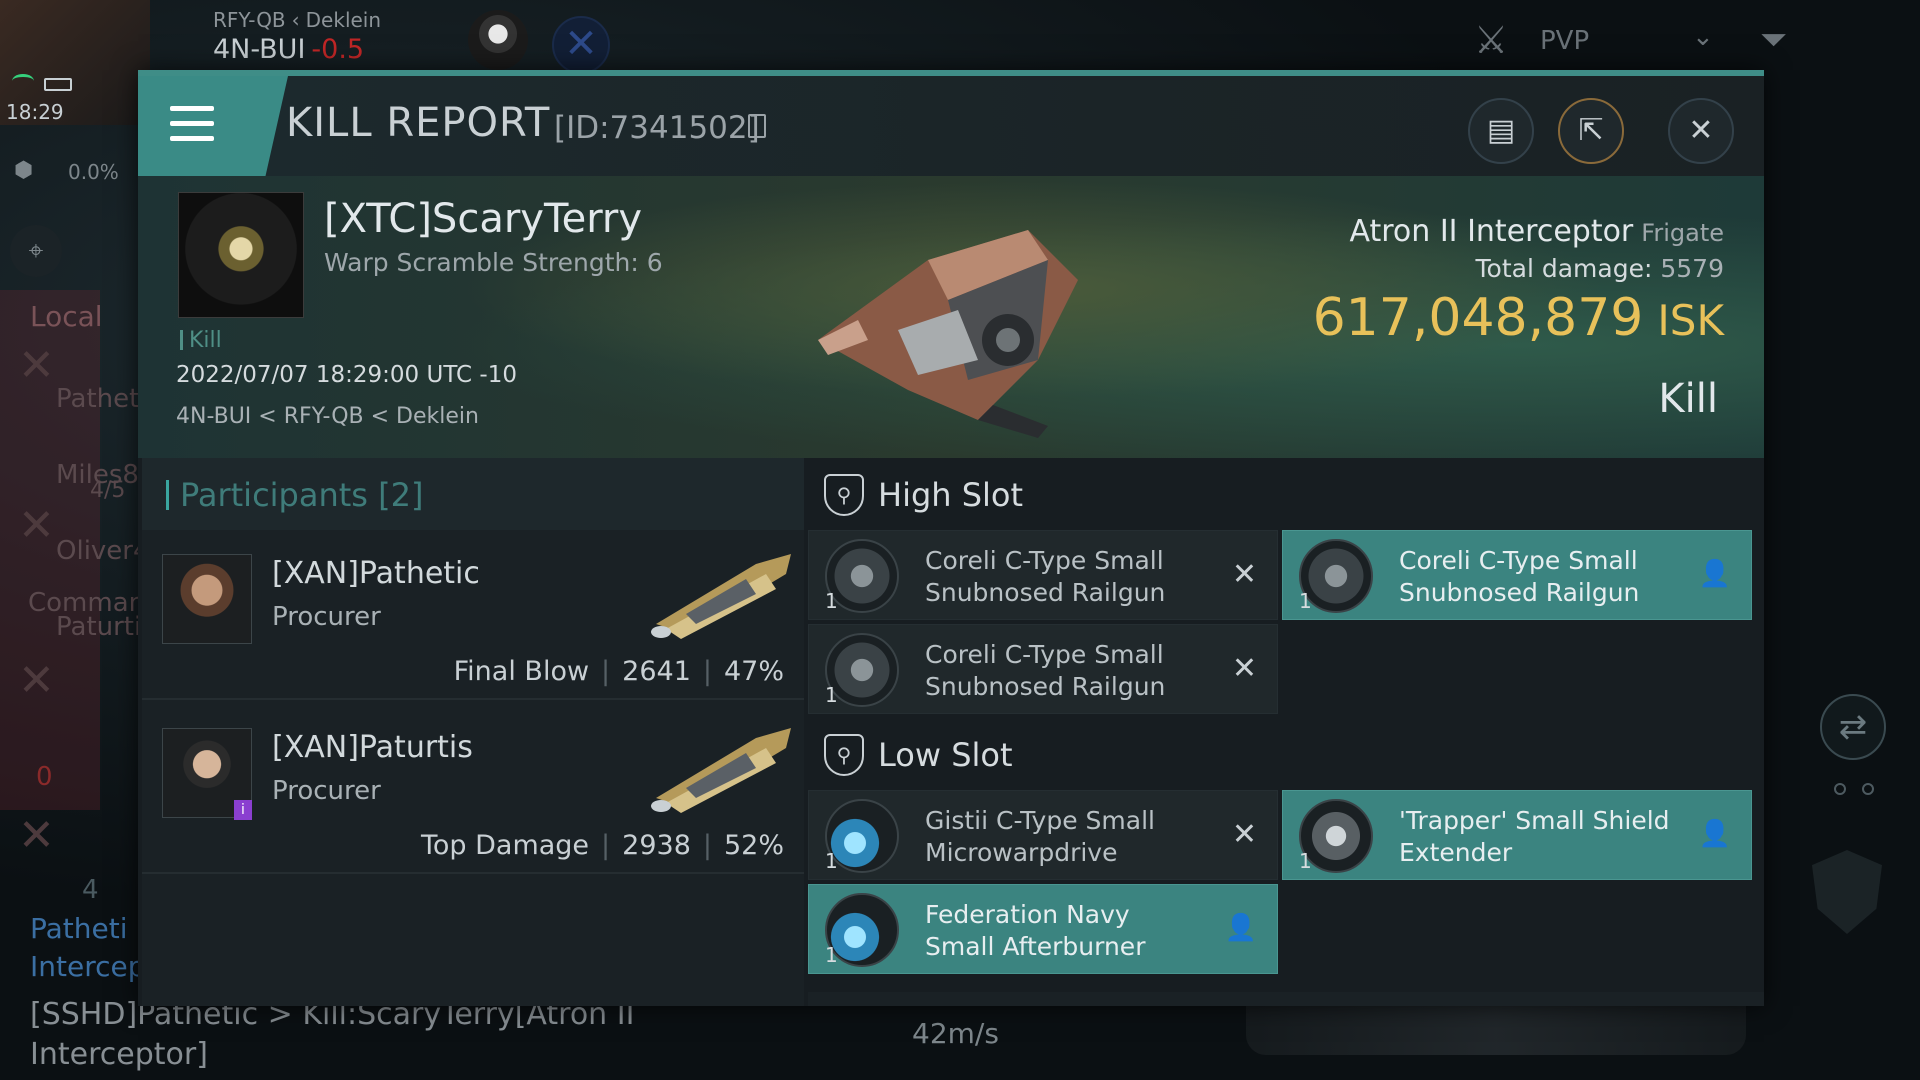  I want to click on report-id: [ID:7341502], so click(657, 128).